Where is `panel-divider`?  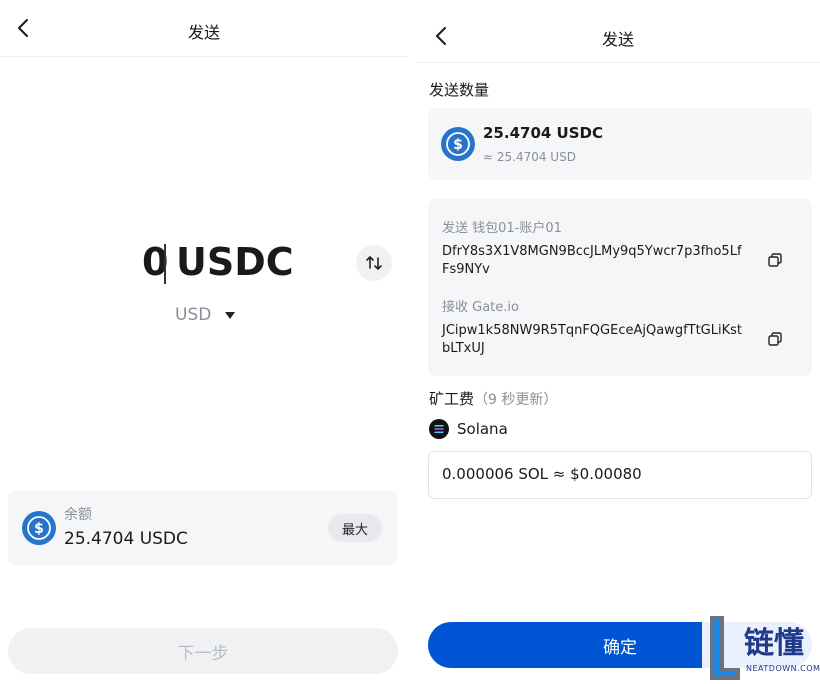 panel-divider is located at coordinates (412, 342).